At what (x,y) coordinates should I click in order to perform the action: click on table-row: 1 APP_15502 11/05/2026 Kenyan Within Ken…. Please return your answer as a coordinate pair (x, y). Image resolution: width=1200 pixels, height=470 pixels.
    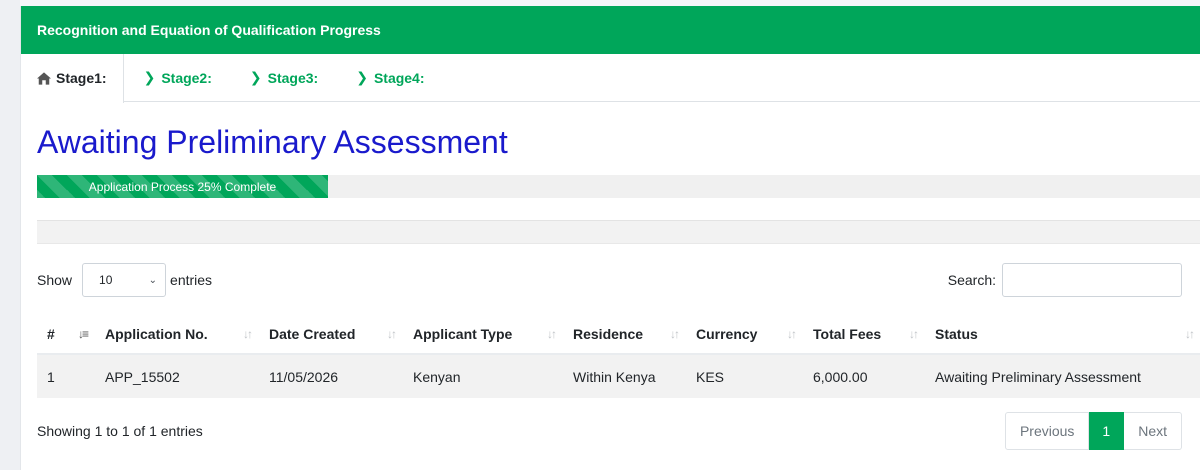
    Looking at the image, I should click on (618, 376).